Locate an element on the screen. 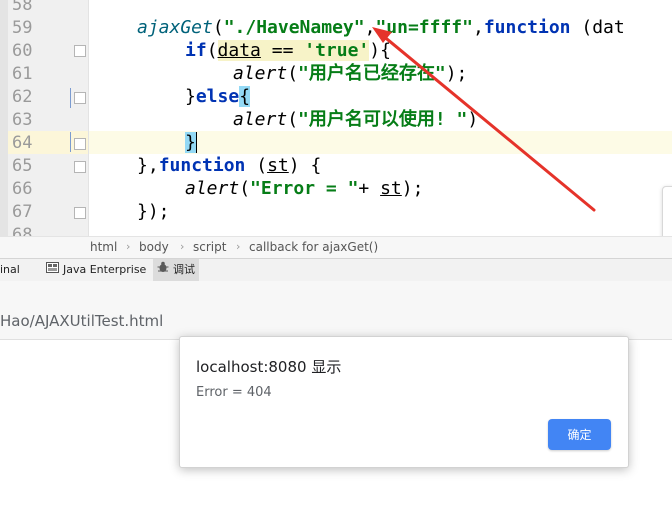  tab-debug: 调试 is located at coordinates (176, 270).